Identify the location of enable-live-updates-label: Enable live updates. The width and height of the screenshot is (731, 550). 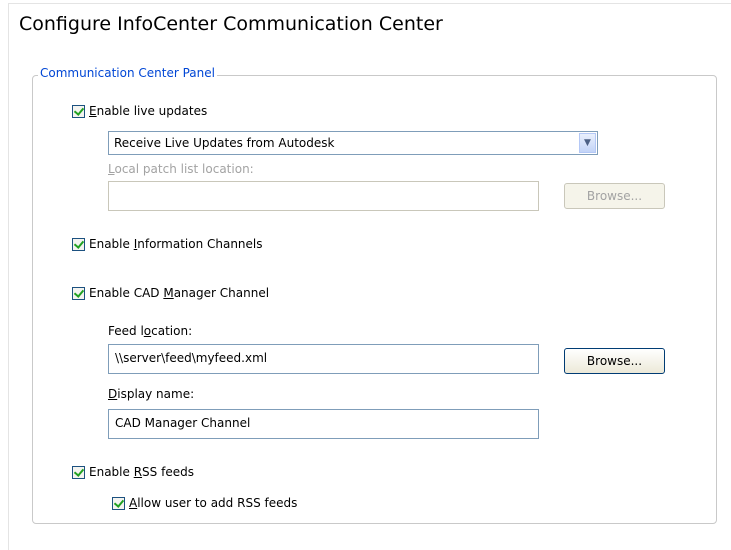
(148, 111).